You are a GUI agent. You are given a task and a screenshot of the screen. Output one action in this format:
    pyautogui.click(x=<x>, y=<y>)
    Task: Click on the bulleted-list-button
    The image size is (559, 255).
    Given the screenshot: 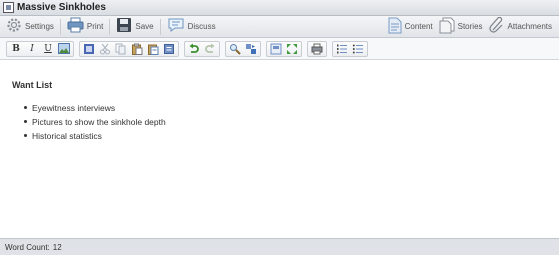 What is the action you would take?
    pyautogui.click(x=358, y=49)
    